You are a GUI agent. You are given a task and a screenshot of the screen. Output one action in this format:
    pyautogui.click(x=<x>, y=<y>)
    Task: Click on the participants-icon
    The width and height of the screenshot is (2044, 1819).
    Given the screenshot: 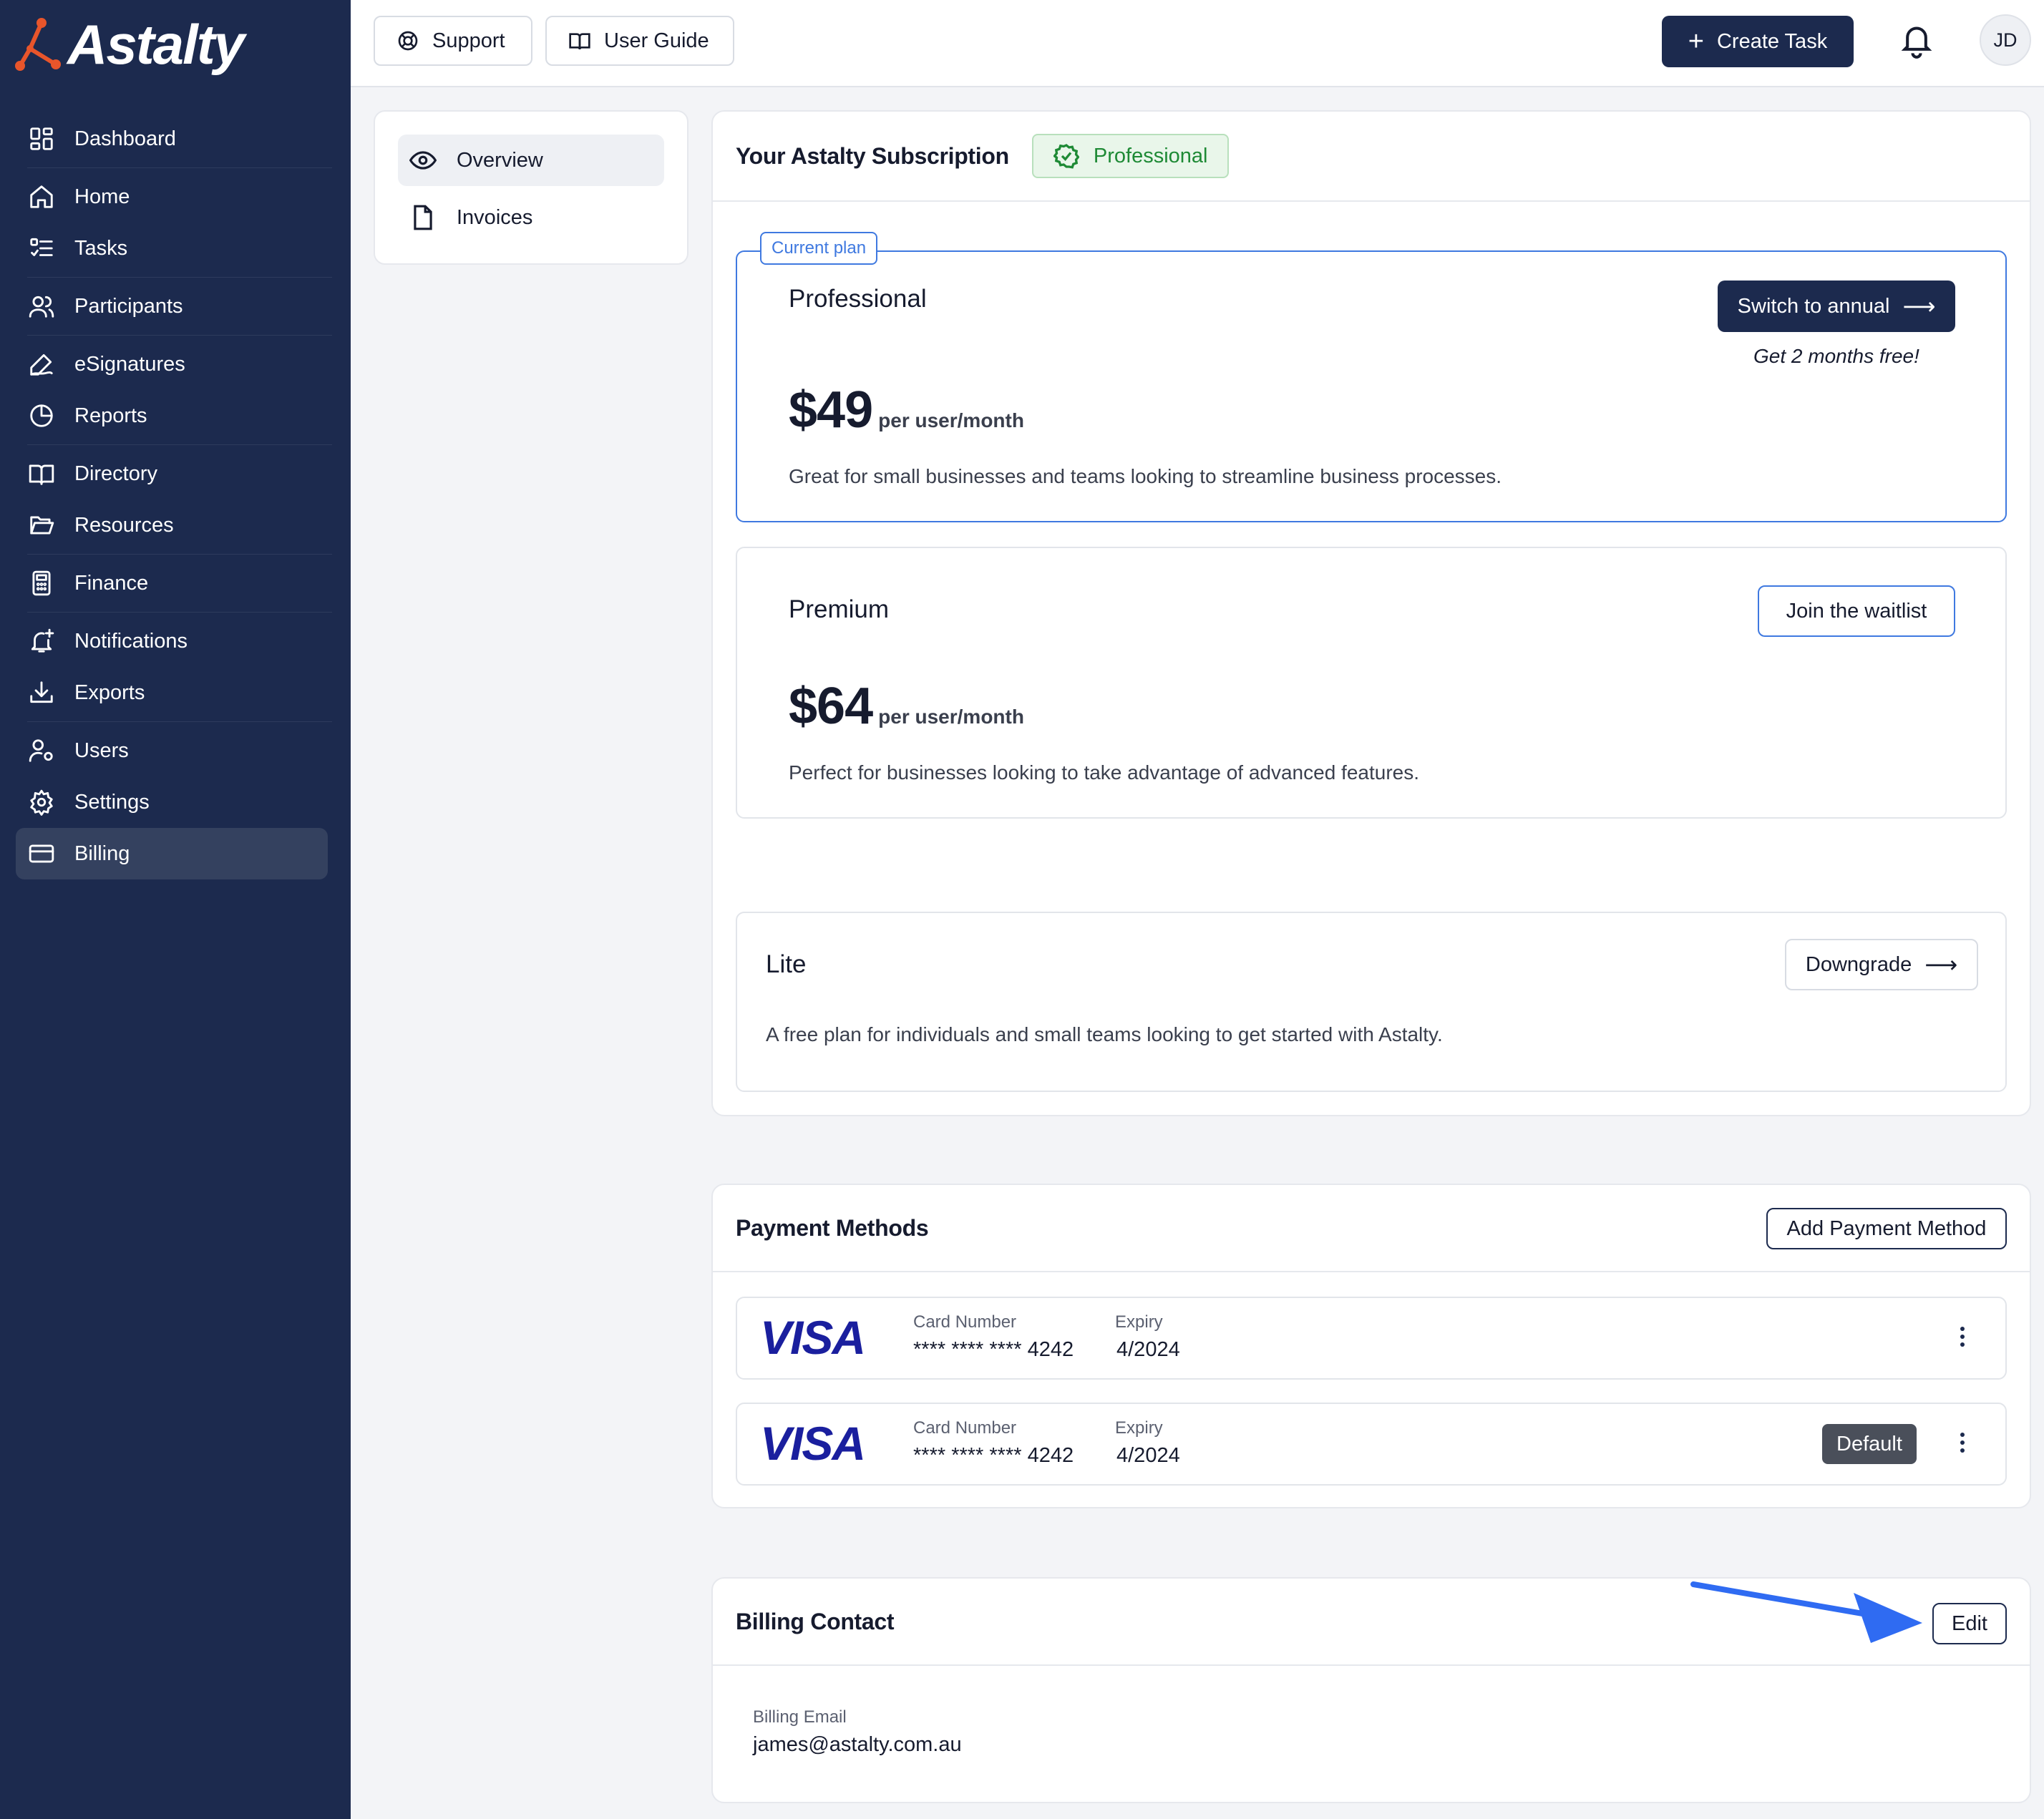 What is the action you would take?
    pyautogui.click(x=41, y=306)
    